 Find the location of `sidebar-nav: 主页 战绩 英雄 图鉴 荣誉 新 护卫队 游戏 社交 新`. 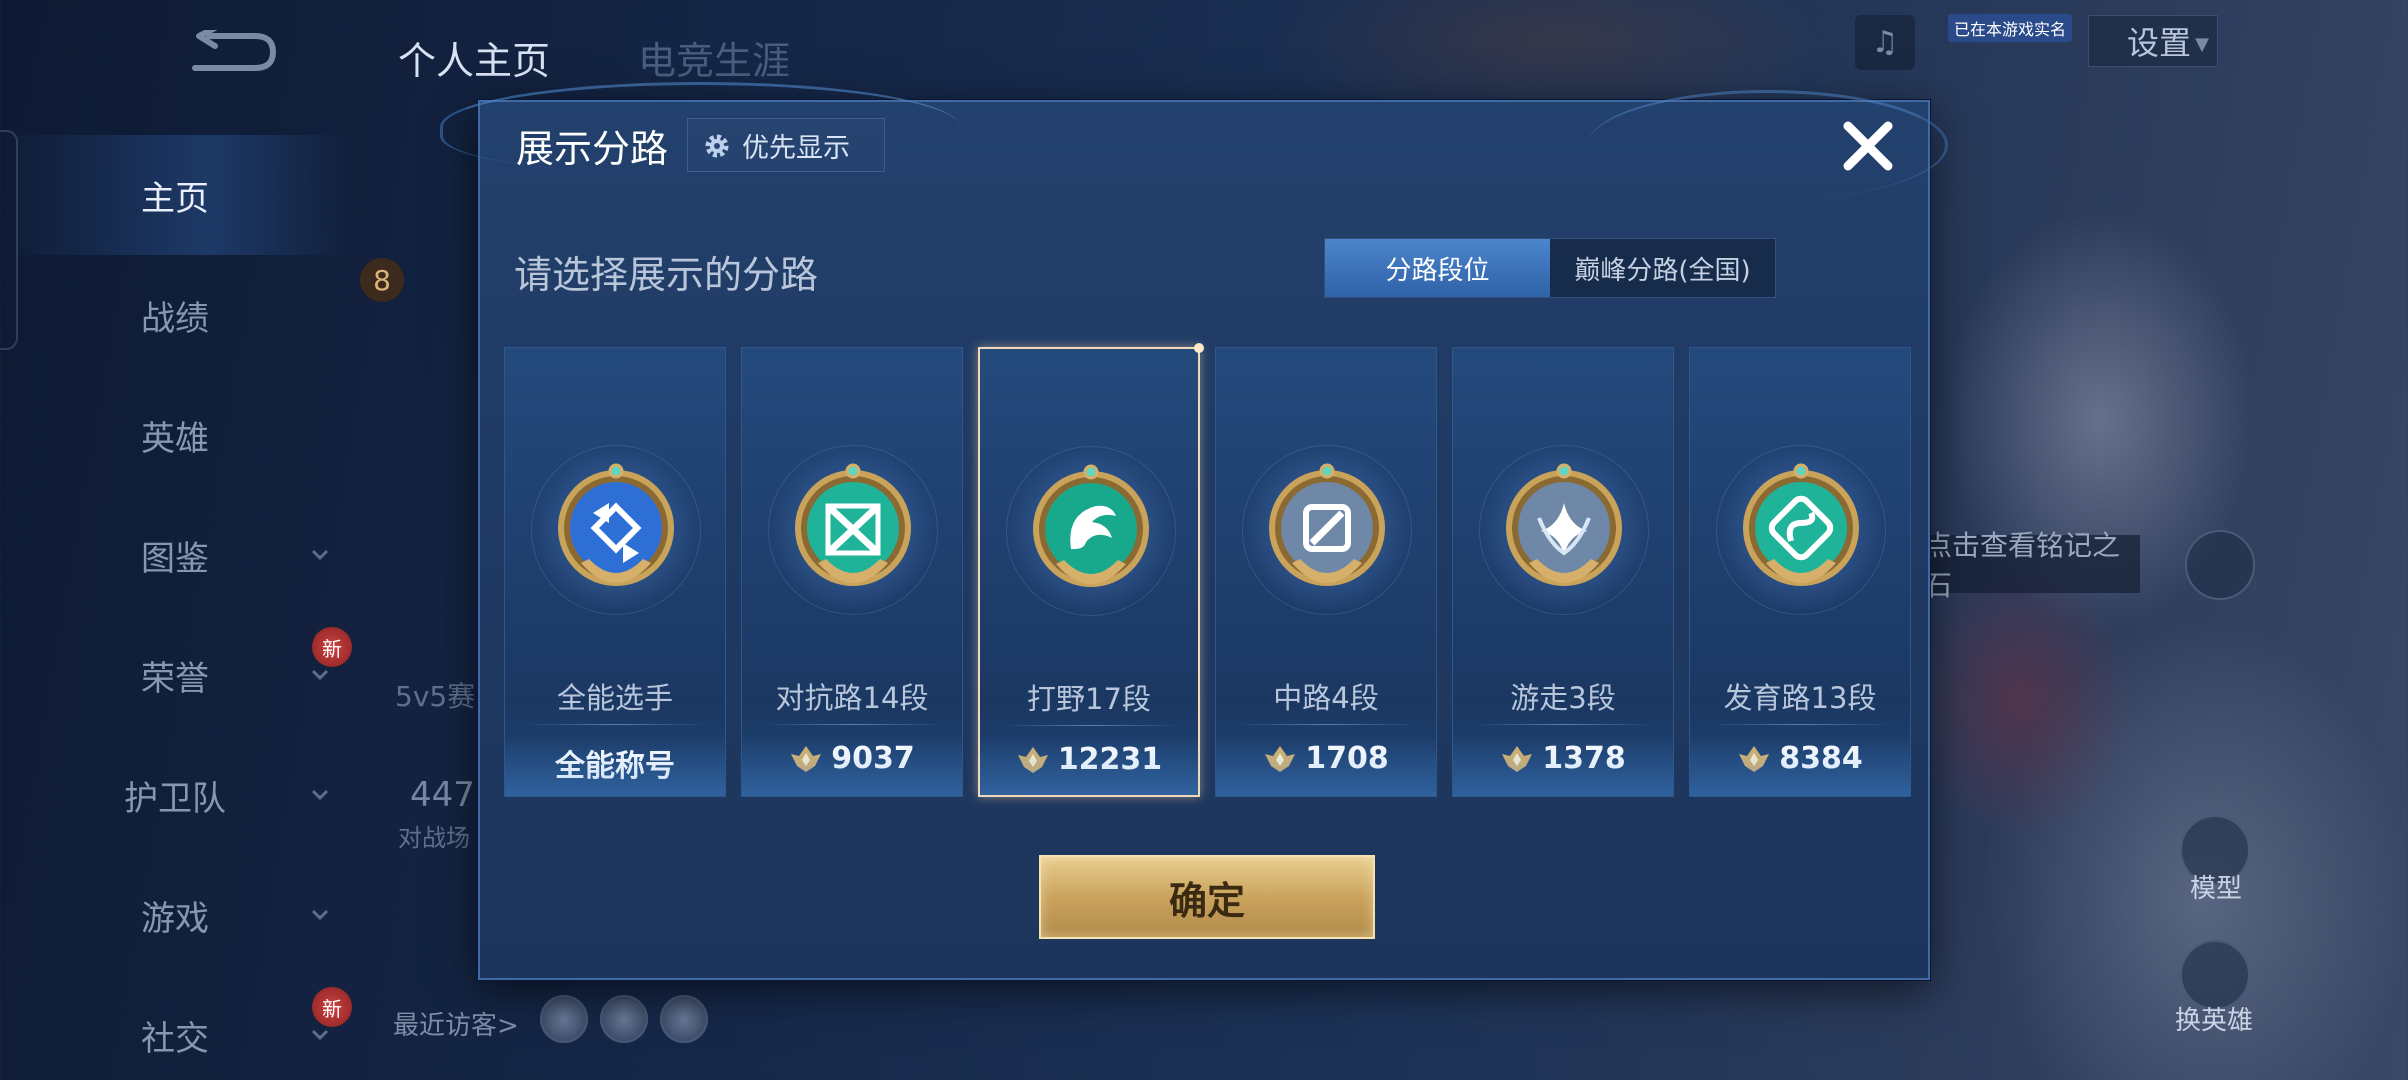

sidebar-nav: 主页 战绩 英雄 图鉴 荣誉 新 护卫队 游戏 社交 新 is located at coordinates (176, 607).